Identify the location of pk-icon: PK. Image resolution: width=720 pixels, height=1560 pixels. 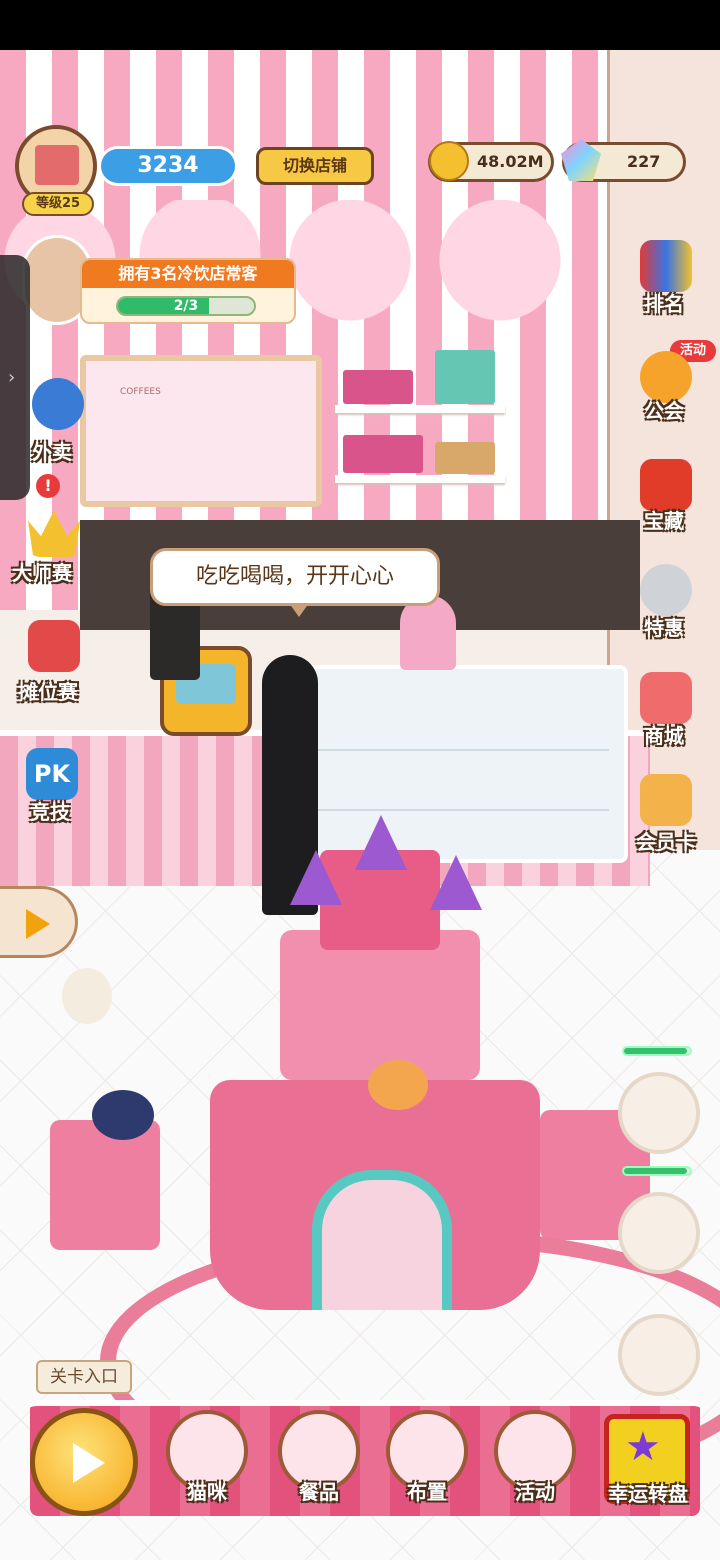
(52, 774).